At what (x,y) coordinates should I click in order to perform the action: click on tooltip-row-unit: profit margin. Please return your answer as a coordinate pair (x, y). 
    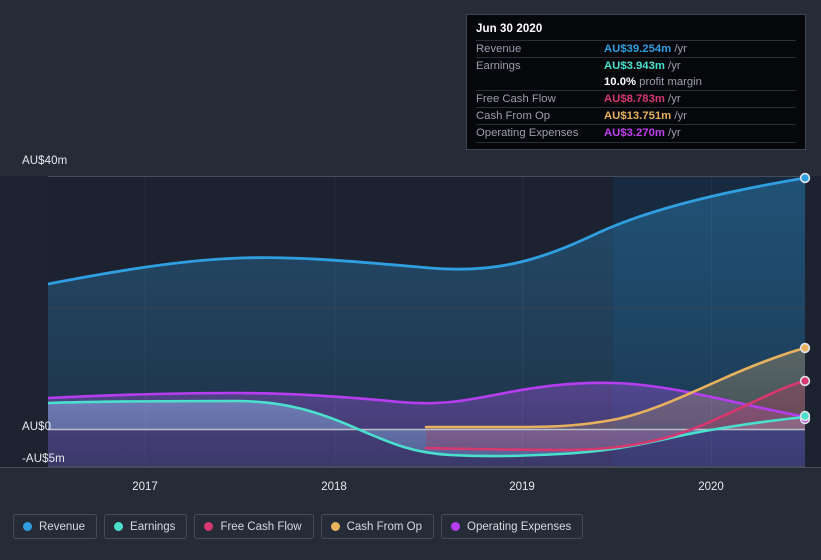
    Looking at the image, I should click on (669, 82).